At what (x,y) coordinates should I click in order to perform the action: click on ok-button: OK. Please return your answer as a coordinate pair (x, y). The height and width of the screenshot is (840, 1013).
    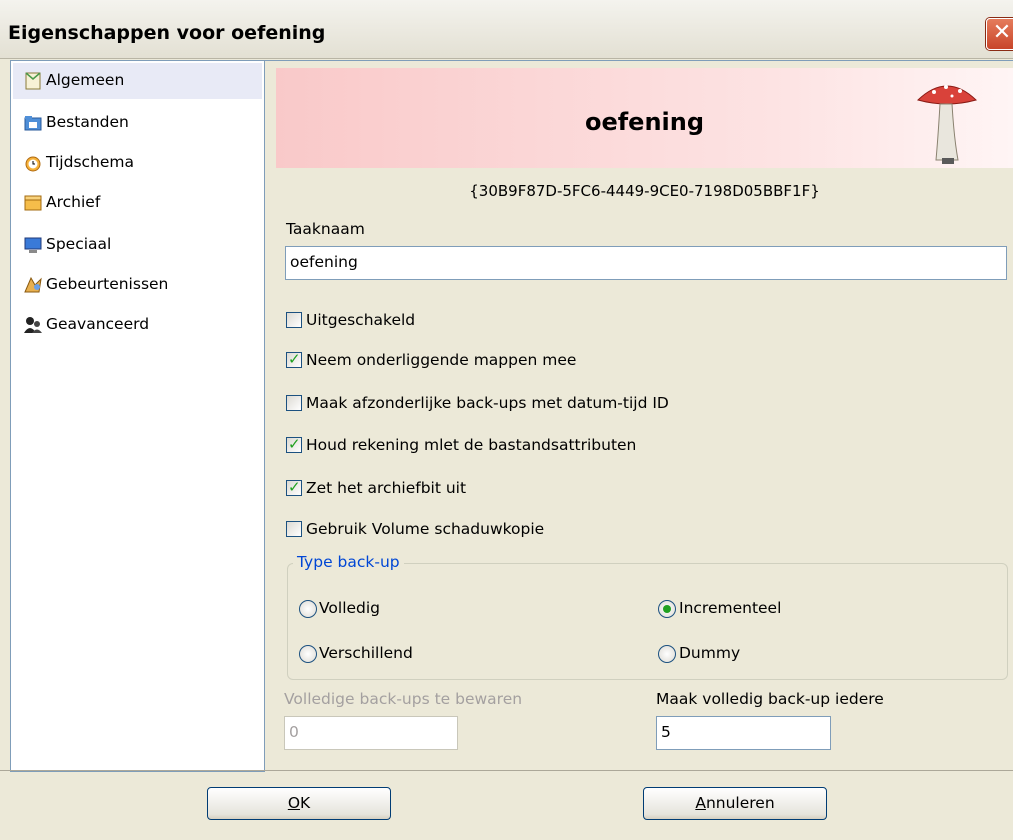
    Looking at the image, I should click on (299, 803).